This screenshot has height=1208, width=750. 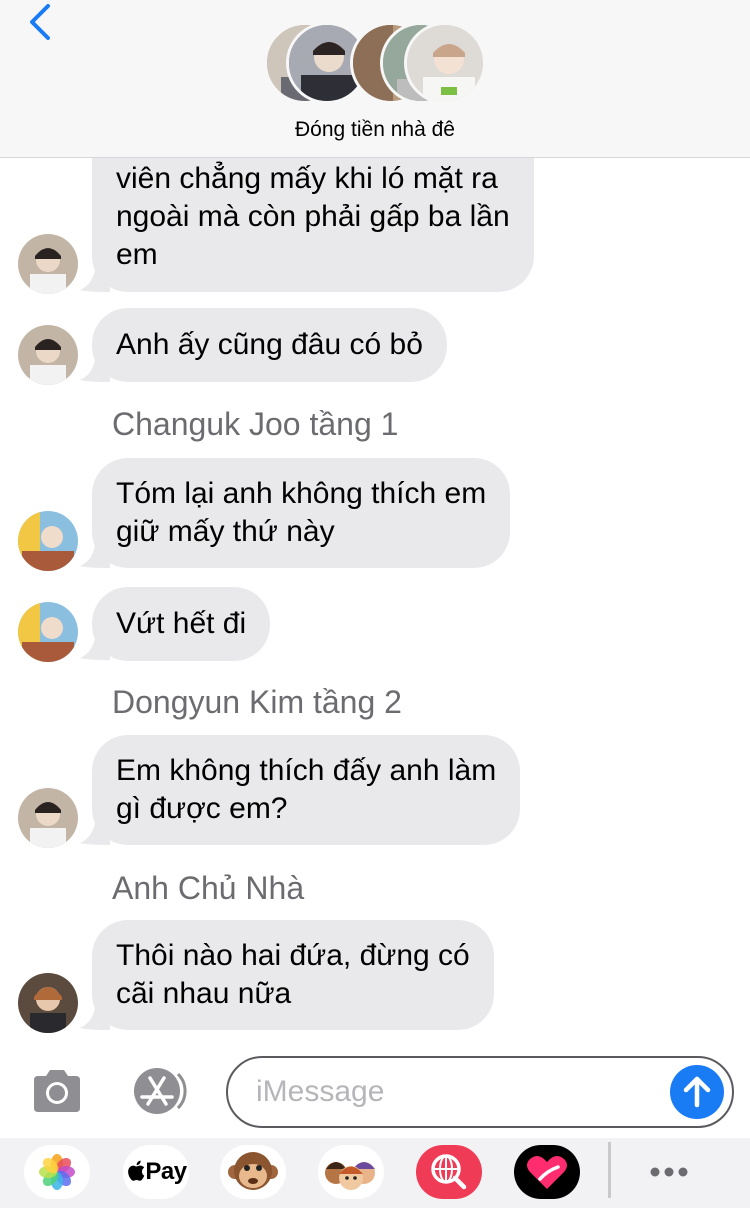 I want to click on group-member-avatar, so click(x=445, y=63).